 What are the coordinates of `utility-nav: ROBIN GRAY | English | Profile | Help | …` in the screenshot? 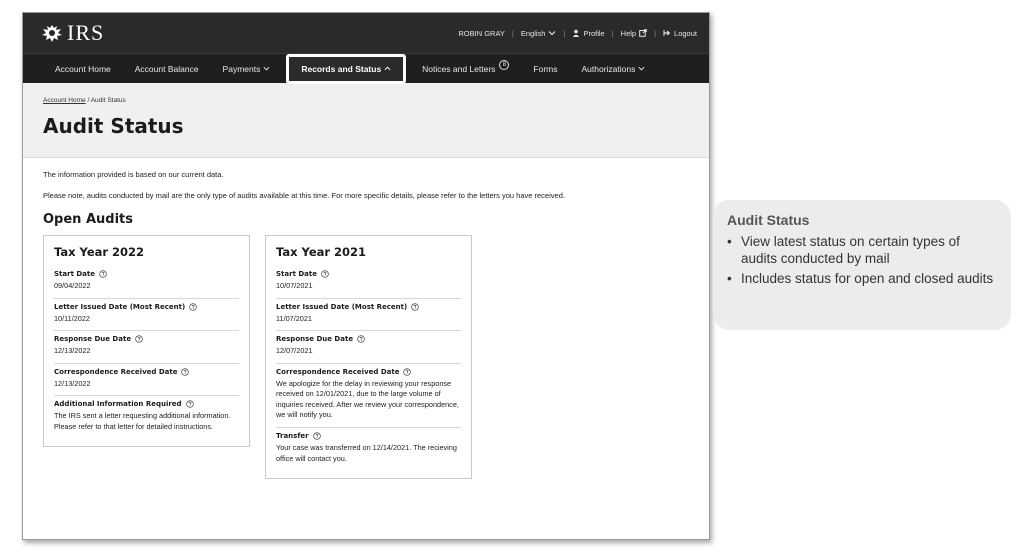 It's located at (577, 33).